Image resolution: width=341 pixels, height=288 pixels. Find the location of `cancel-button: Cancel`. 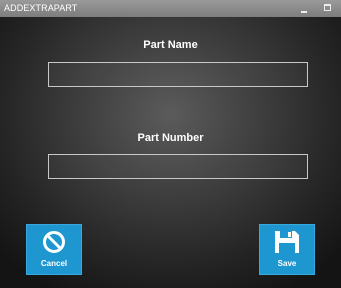

cancel-button: Cancel is located at coordinates (54, 249).